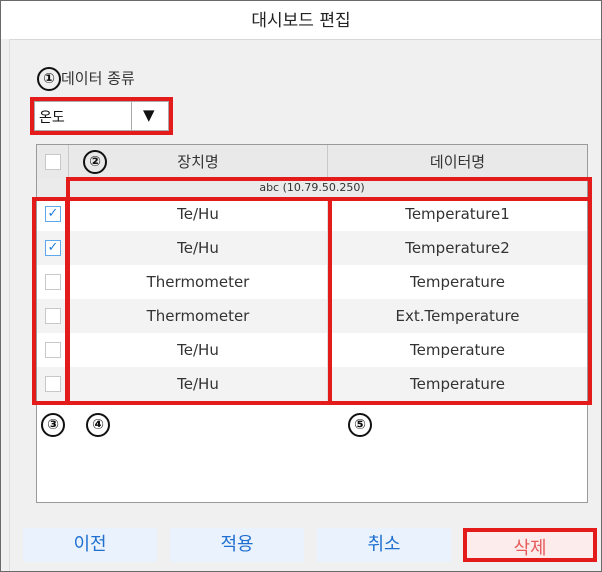 Image resolution: width=602 pixels, height=572 pixels. Describe the element at coordinates (312, 282) in the screenshot. I see `table-row: Thermometer Temperature` at that location.